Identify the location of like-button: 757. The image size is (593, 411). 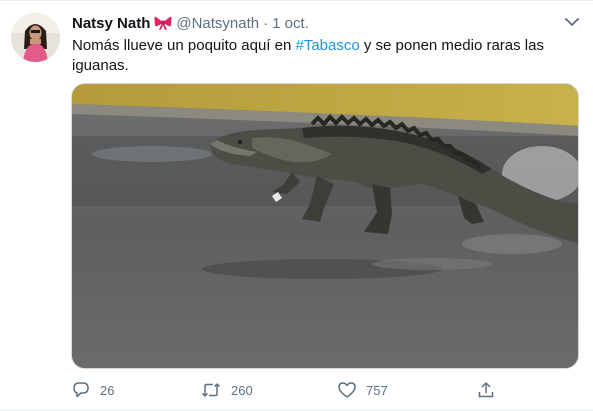
(363, 390).